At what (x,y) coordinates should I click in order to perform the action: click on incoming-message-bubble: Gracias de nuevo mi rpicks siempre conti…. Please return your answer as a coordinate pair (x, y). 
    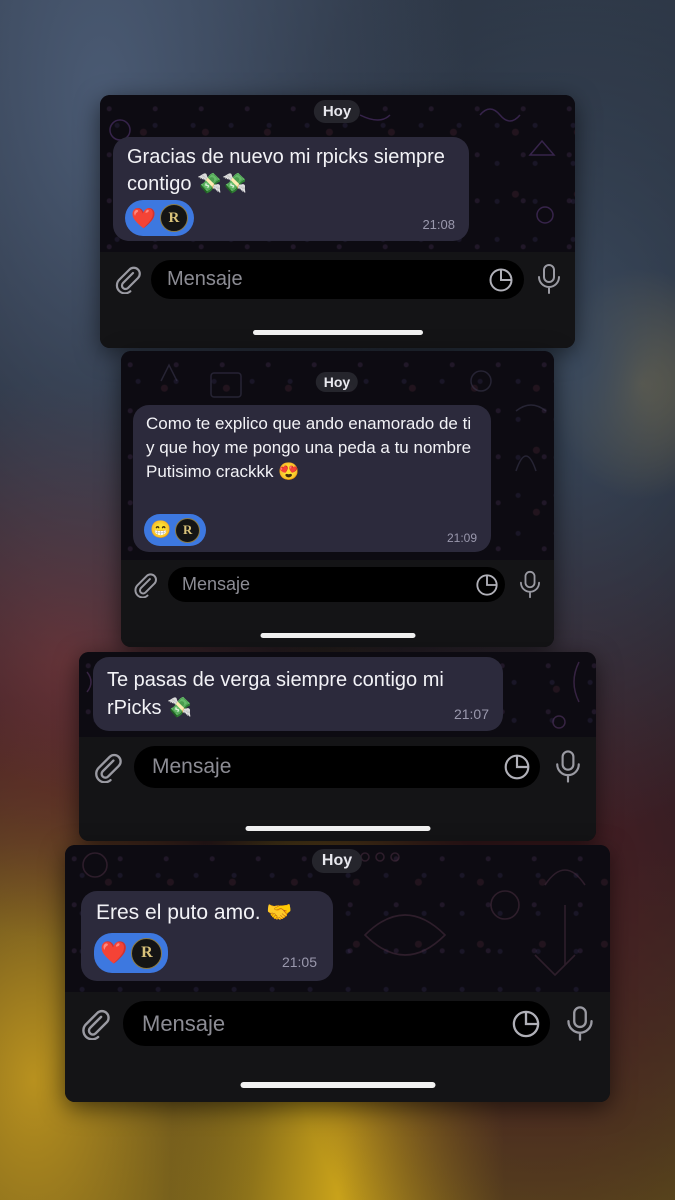
    Looking at the image, I should click on (291, 189).